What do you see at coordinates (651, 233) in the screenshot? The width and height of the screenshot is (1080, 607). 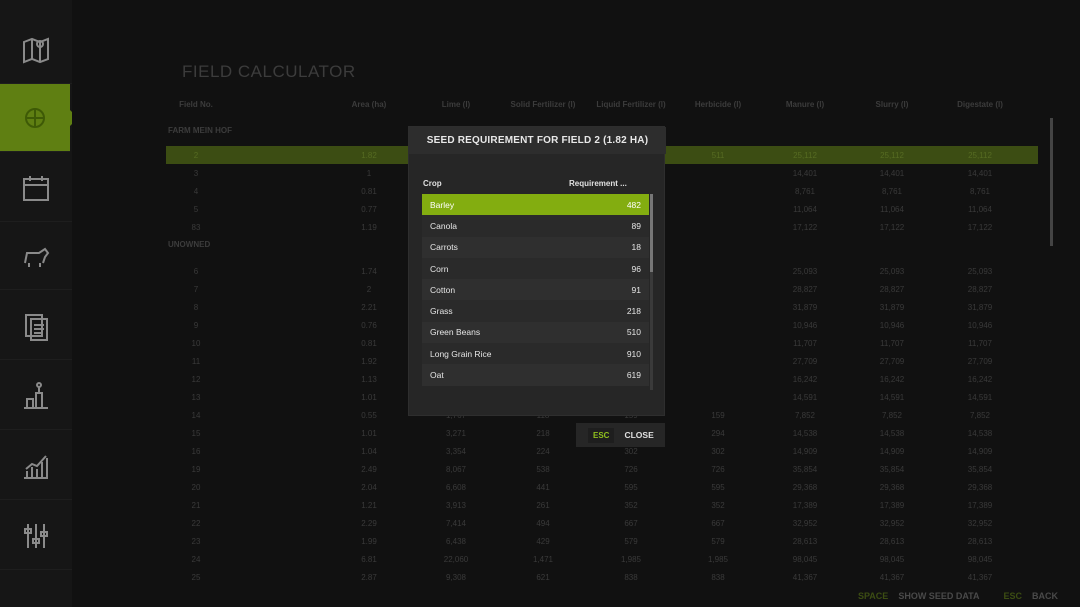 I see `crop-list-scrollbar` at bounding box center [651, 233].